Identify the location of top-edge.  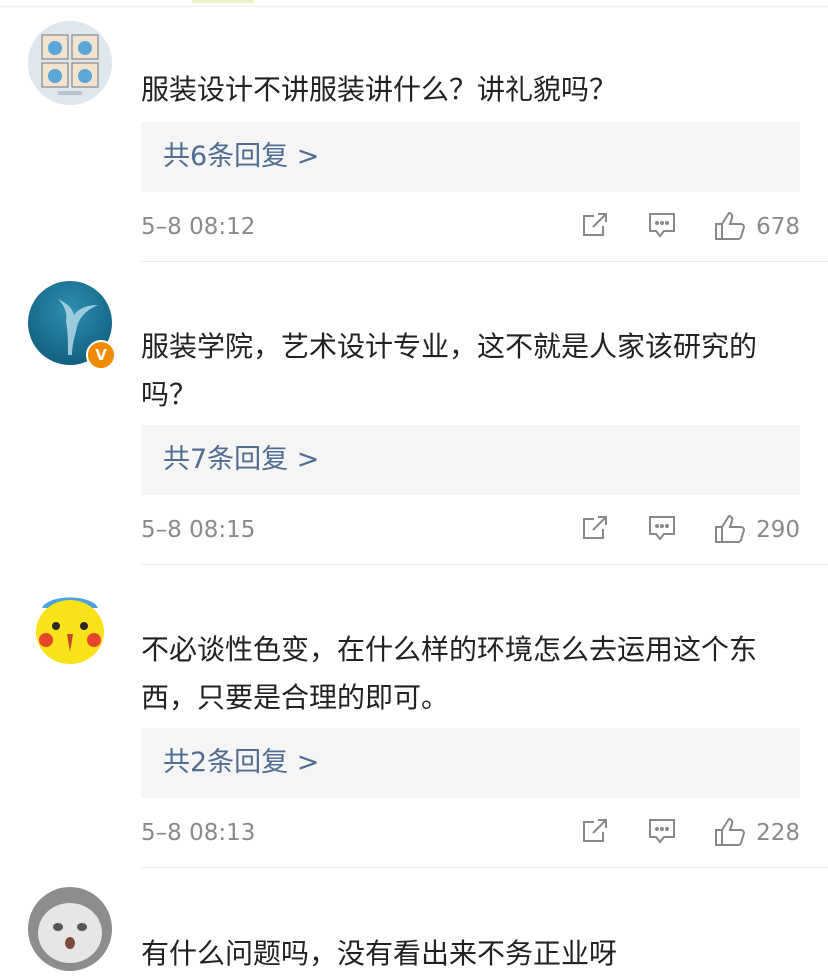
(414, 3).